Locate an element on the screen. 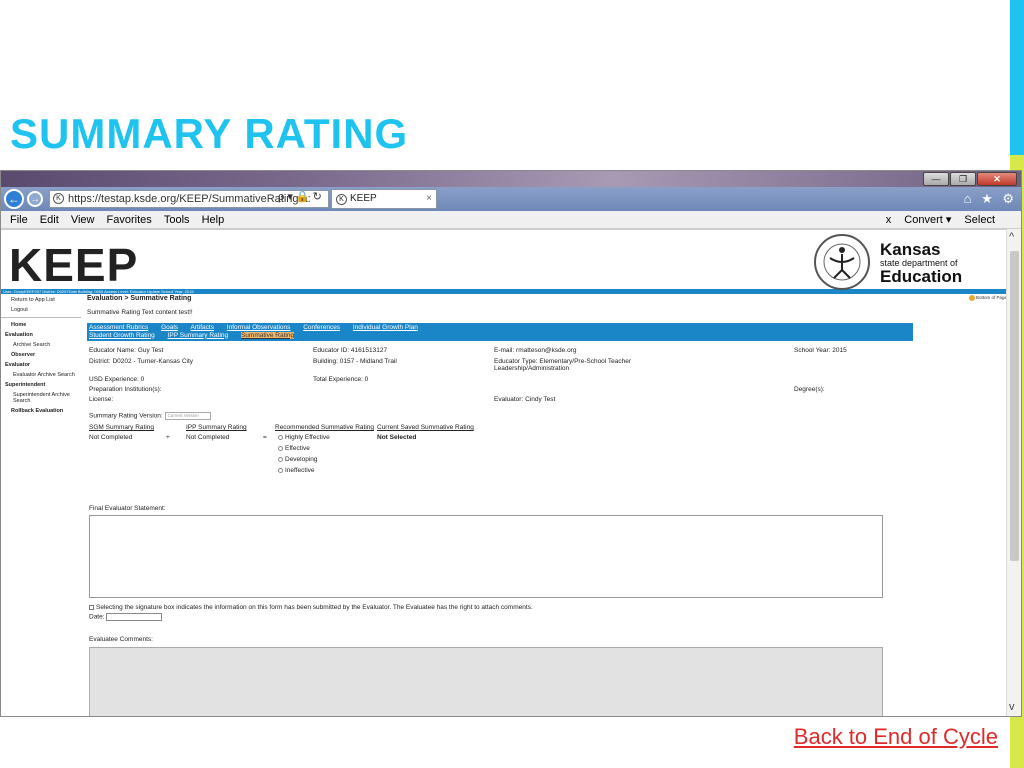 The width and height of the screenshot is (1024, 768). bottom-of-page-link: Bottom of Page is located at coordinates (987, 298).